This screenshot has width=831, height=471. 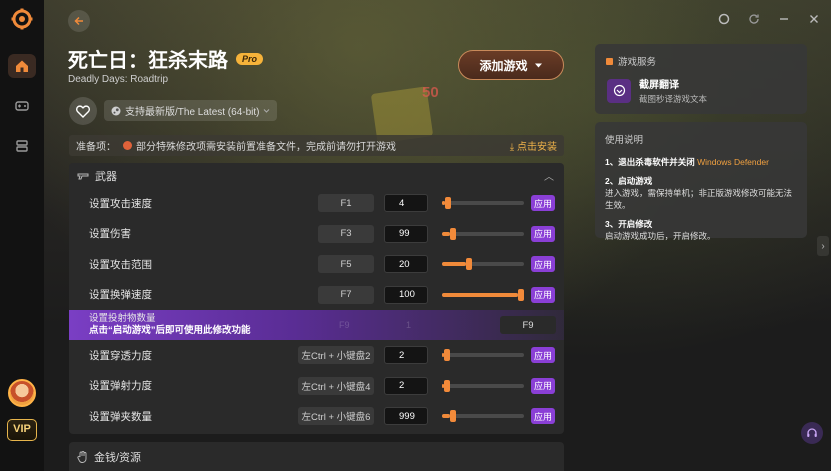 What do you see at coordinates (406, 294) in the screenshot?
I see `value-input: 100` at bounding box center [406, 294].